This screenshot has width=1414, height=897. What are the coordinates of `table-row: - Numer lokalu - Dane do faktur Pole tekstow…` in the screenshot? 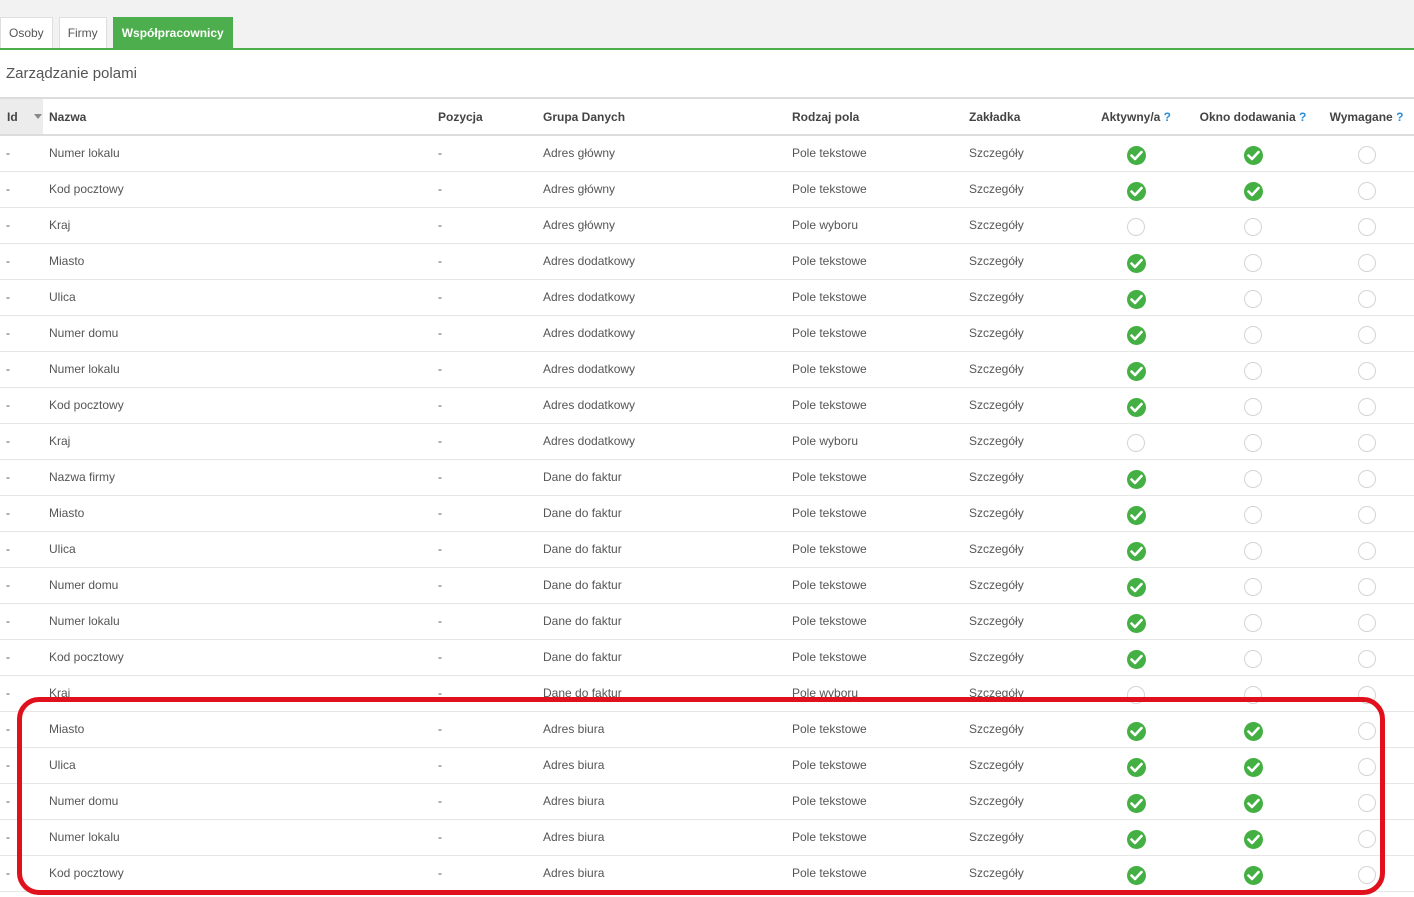 It's located at (707, 621).